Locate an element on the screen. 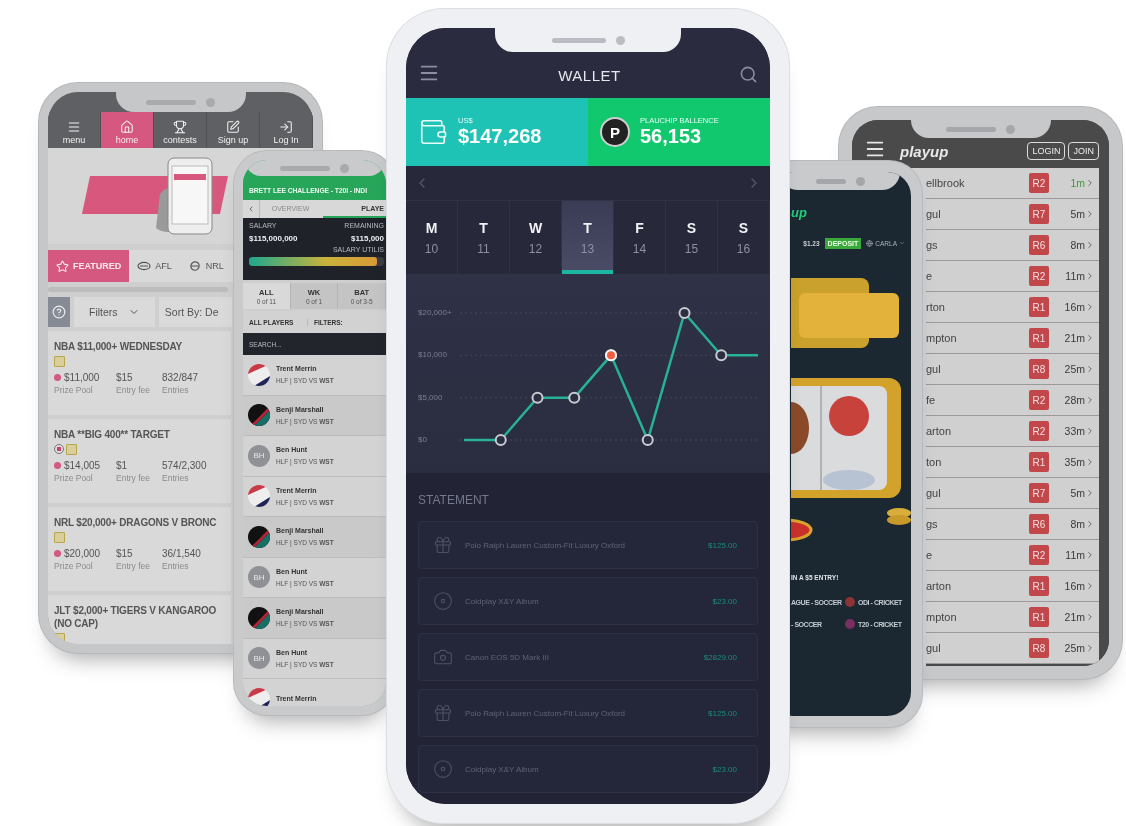 The image size is (1126, 826). prize-value: $20,000 is located at coordinates (85, 553).